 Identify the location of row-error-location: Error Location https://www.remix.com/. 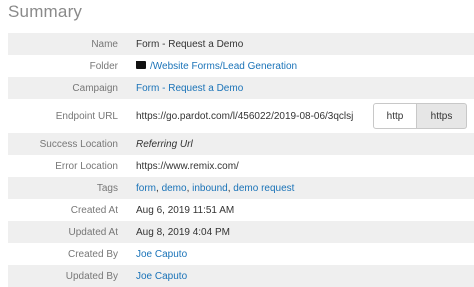
(241, 166).